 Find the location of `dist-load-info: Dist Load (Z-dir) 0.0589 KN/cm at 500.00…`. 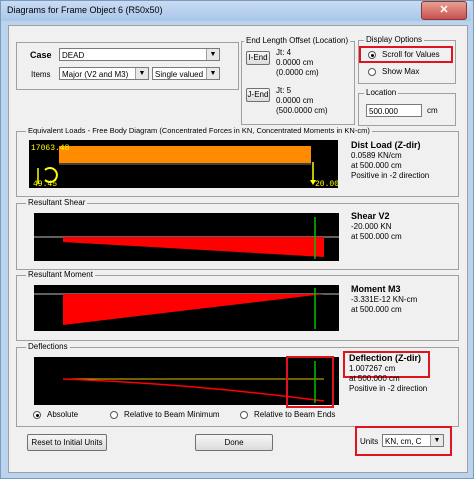

dist-load-info: Dist Load (Z-dir) 0.0589 KN/cm at 500.00… is located at coordinates (390, 160).